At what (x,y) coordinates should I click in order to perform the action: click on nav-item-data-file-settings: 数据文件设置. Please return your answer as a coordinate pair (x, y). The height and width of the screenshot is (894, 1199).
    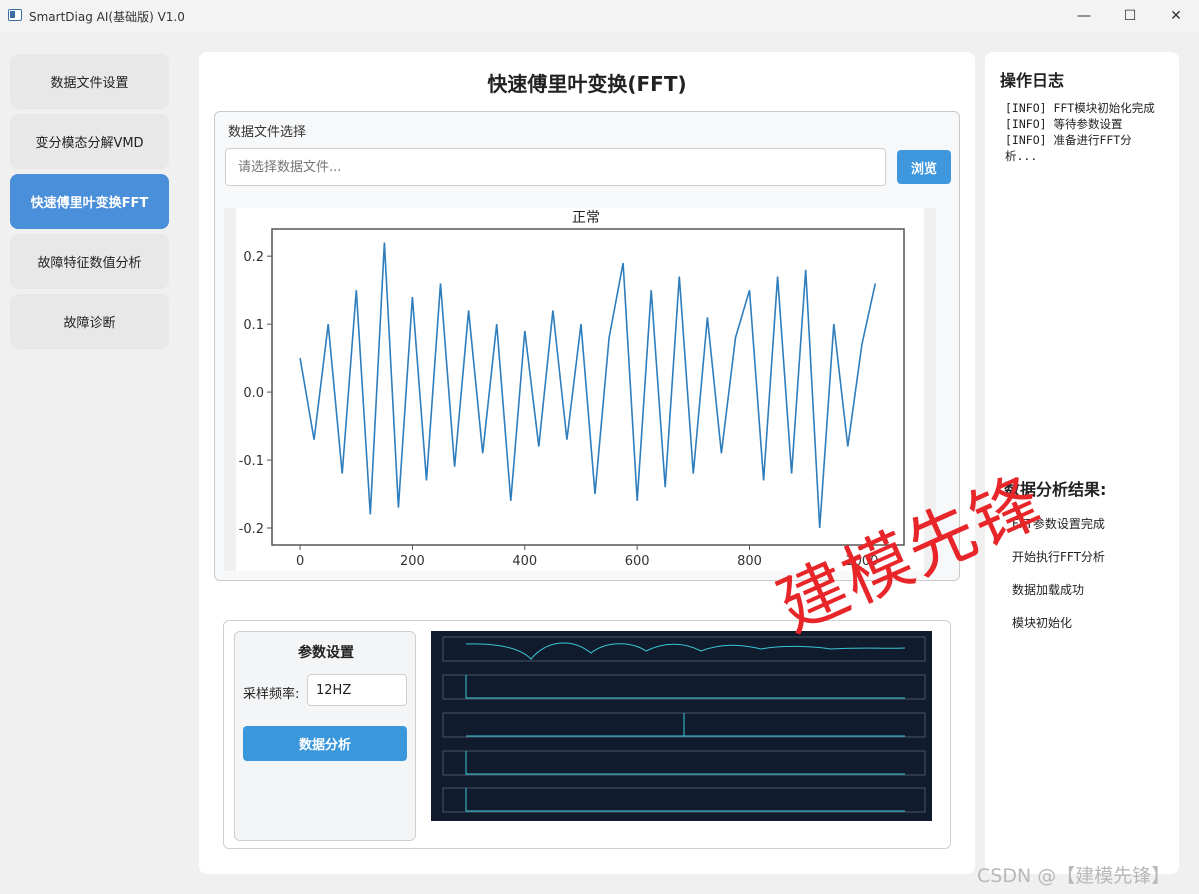
    Looking at the image, I should click on (89, 81).